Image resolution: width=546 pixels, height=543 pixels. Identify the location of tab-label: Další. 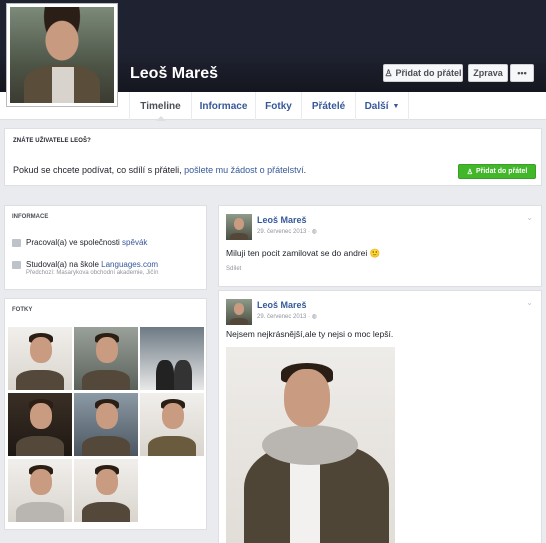
(376, 106).